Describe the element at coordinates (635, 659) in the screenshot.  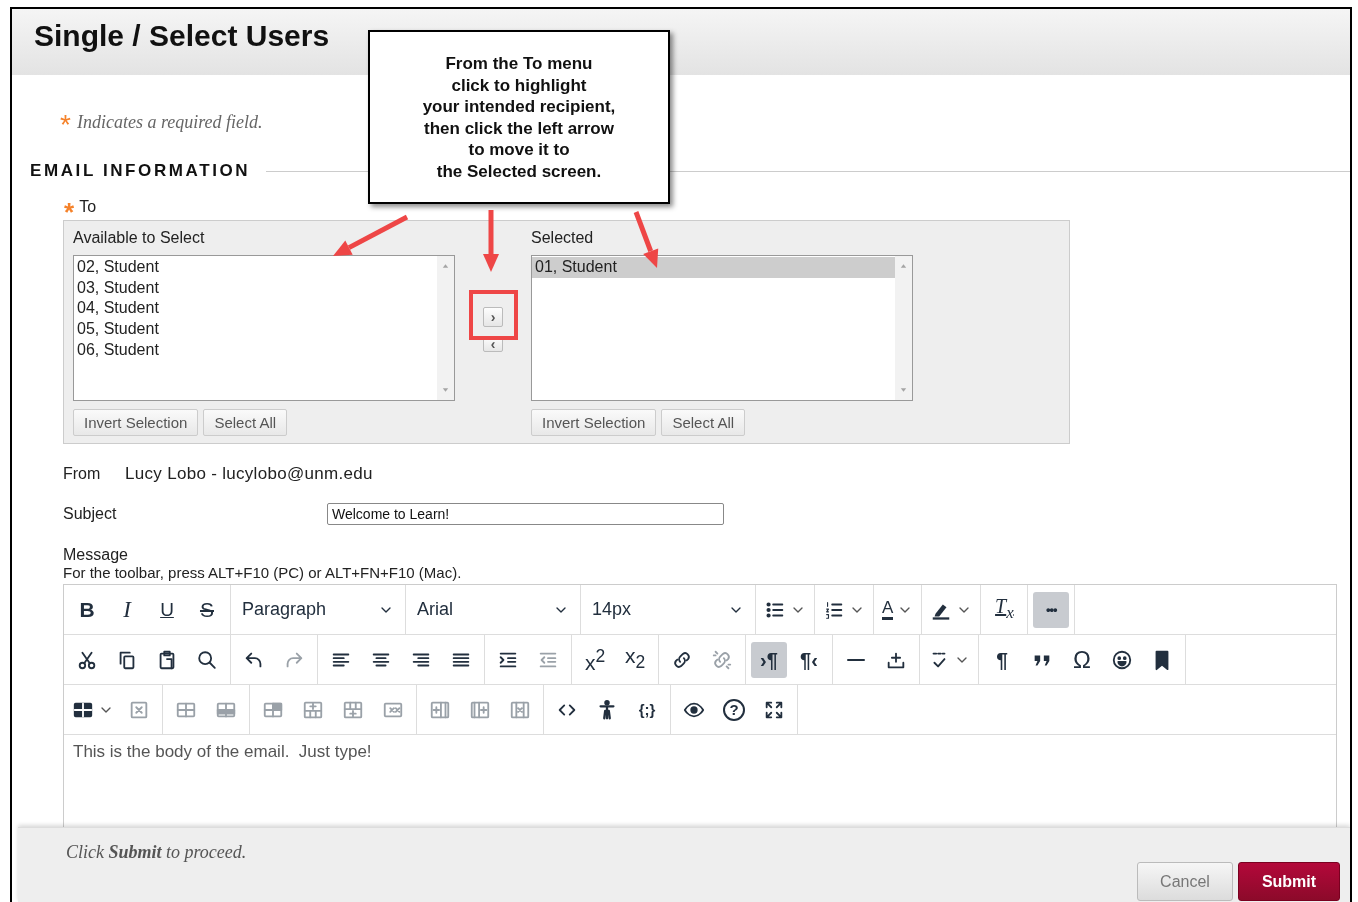
I see `subscript-button: x$_{2}$` at that location.